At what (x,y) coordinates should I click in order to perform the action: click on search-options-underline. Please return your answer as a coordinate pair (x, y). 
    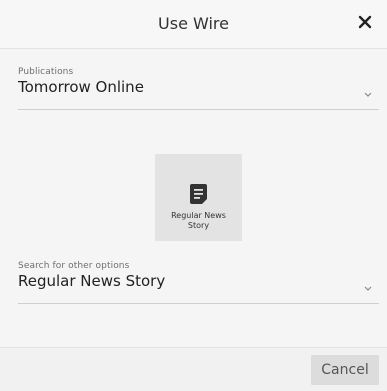
    Looking at the image, I should click on (198, 303).